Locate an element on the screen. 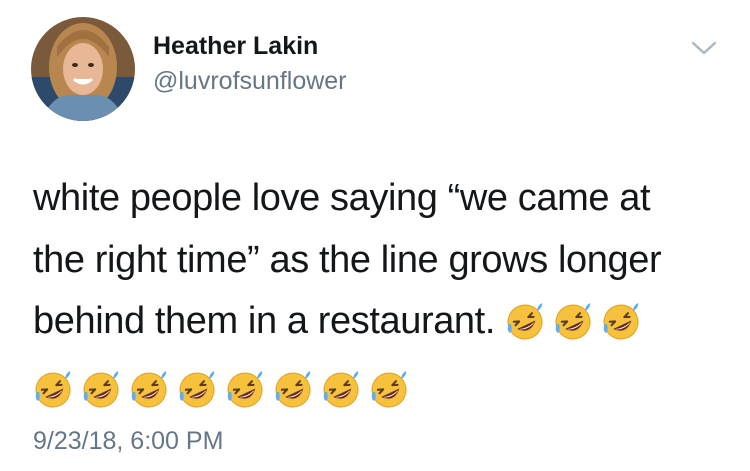 This screenshot has width=750, height=471. tweet-line-1: white people love saying “we came at is located at coordinates (342, 198).